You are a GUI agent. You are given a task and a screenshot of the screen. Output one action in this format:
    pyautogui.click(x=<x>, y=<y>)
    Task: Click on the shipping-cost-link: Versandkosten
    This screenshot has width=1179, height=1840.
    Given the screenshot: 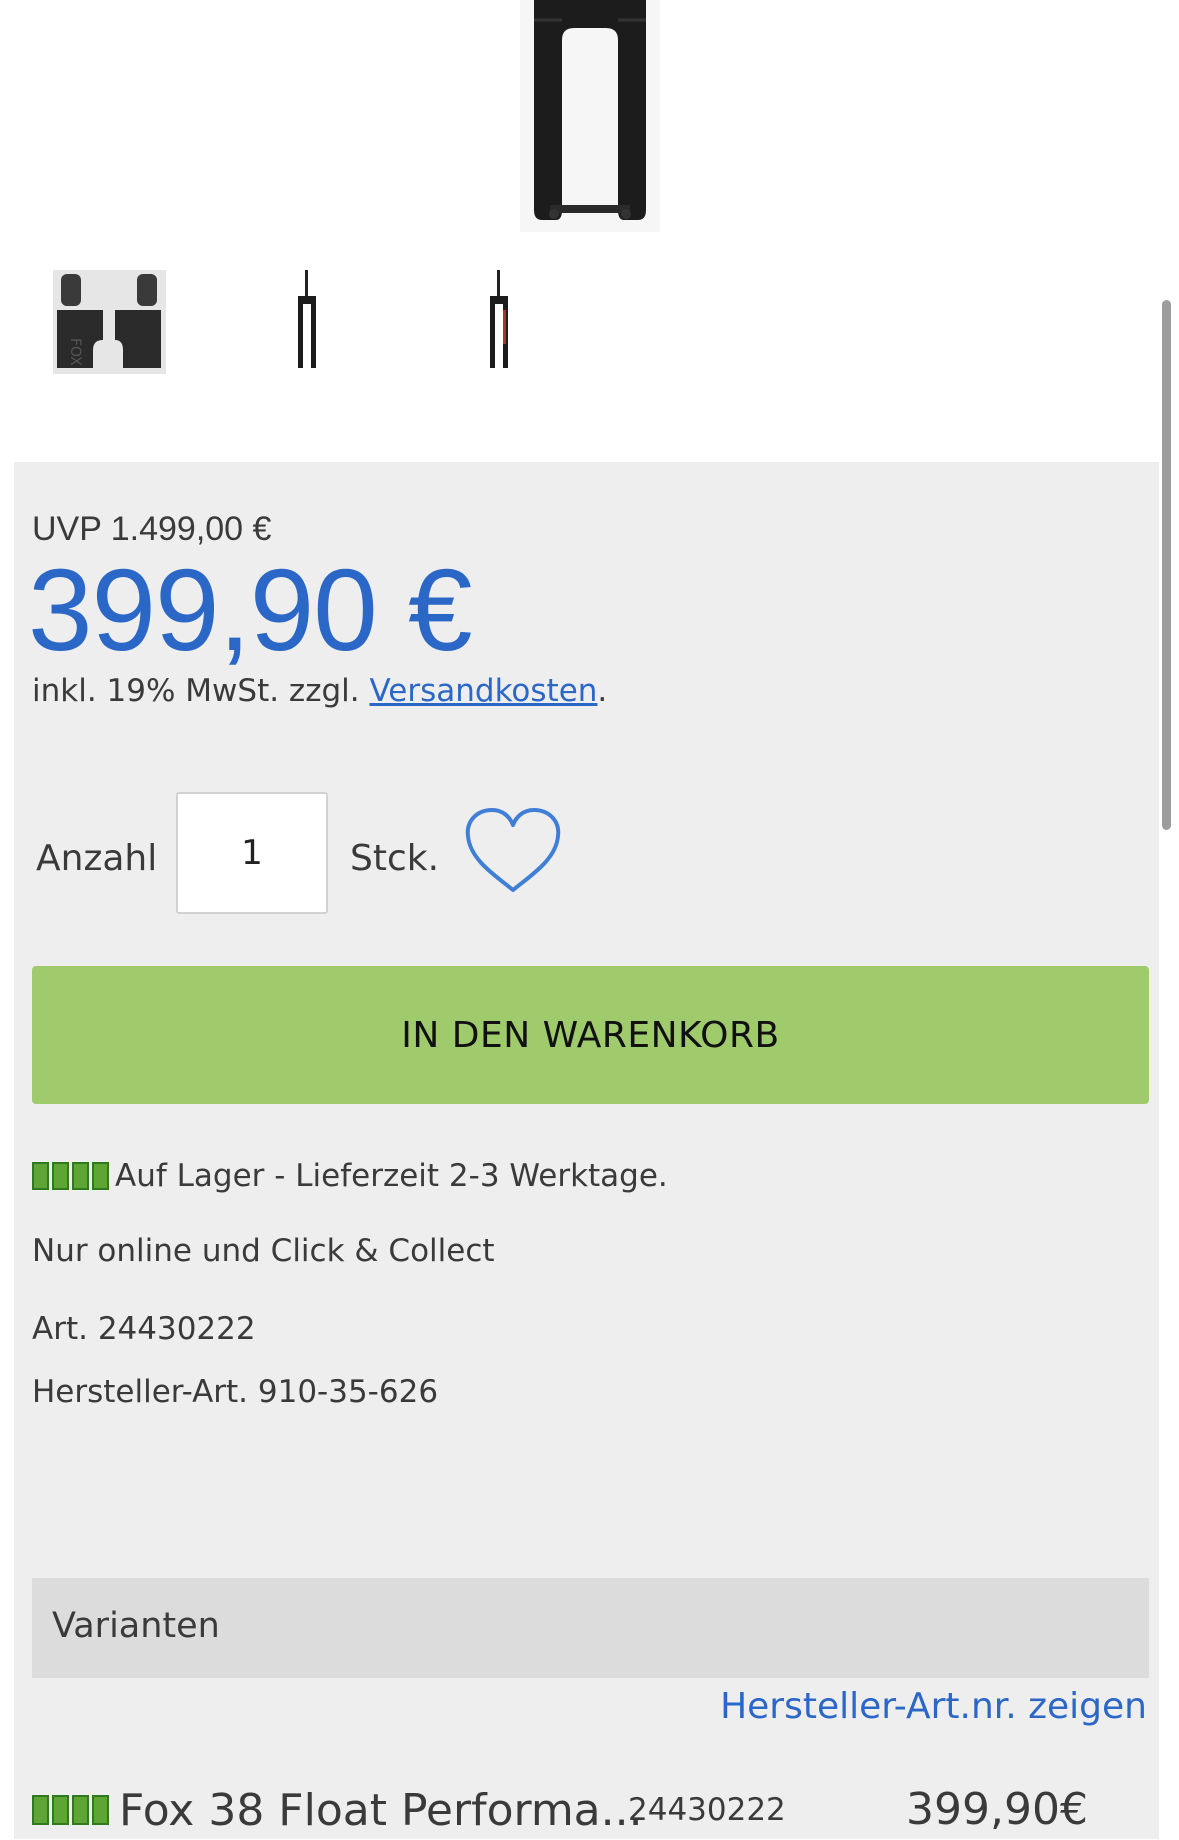 What is the action you would take?
    pyautogui.click(x=483, y=691)
    